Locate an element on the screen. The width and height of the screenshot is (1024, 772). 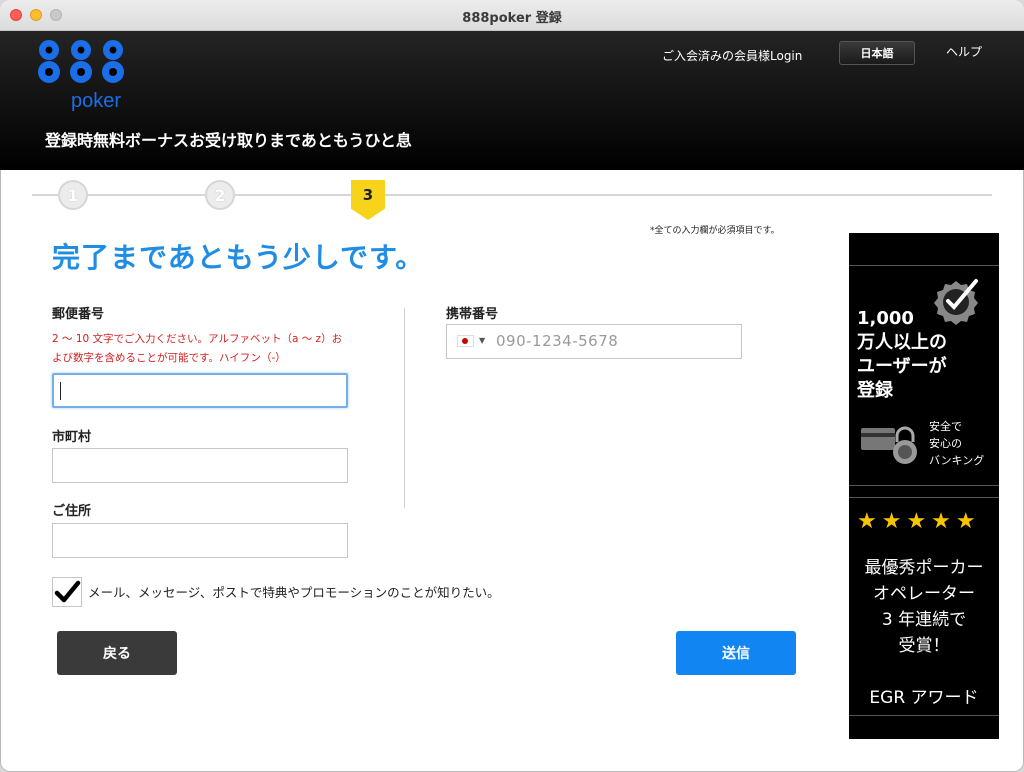
step-3-active: 3 is located at coordinates (368, 200).